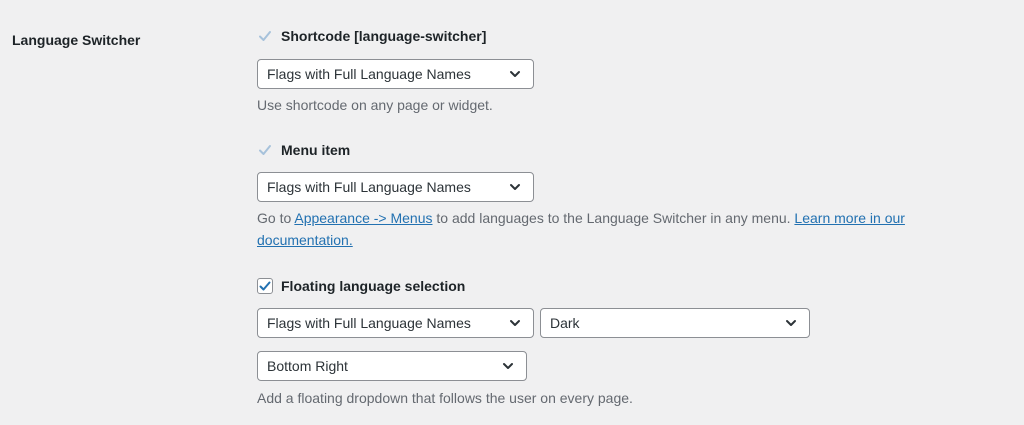  I want to click on floating-position-select: Bottom Right, so click(392, 366).